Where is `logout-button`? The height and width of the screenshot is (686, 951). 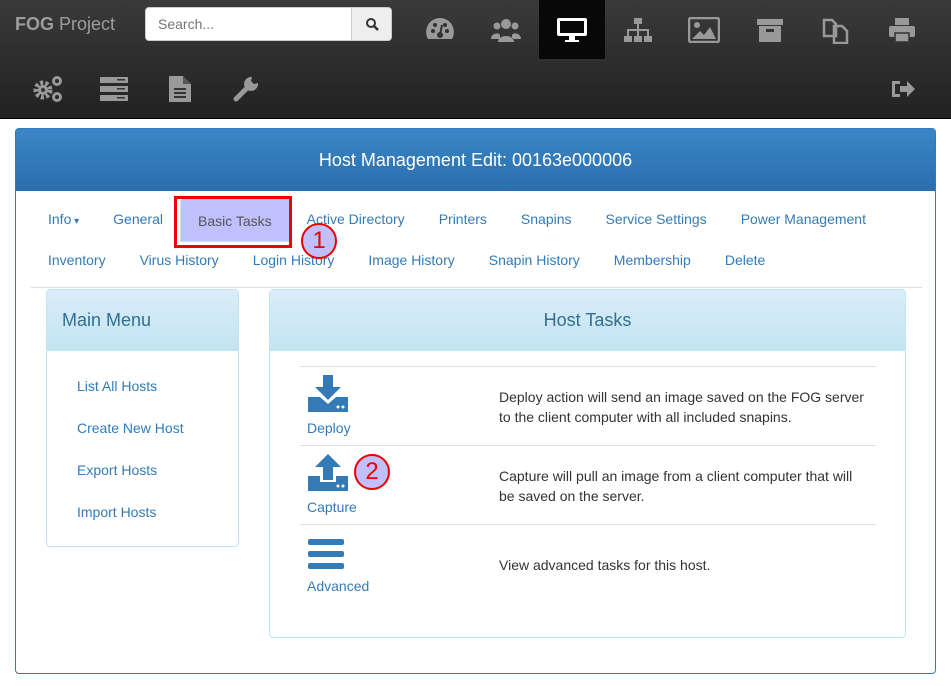
logout-button is located at coordinates (903, 88).